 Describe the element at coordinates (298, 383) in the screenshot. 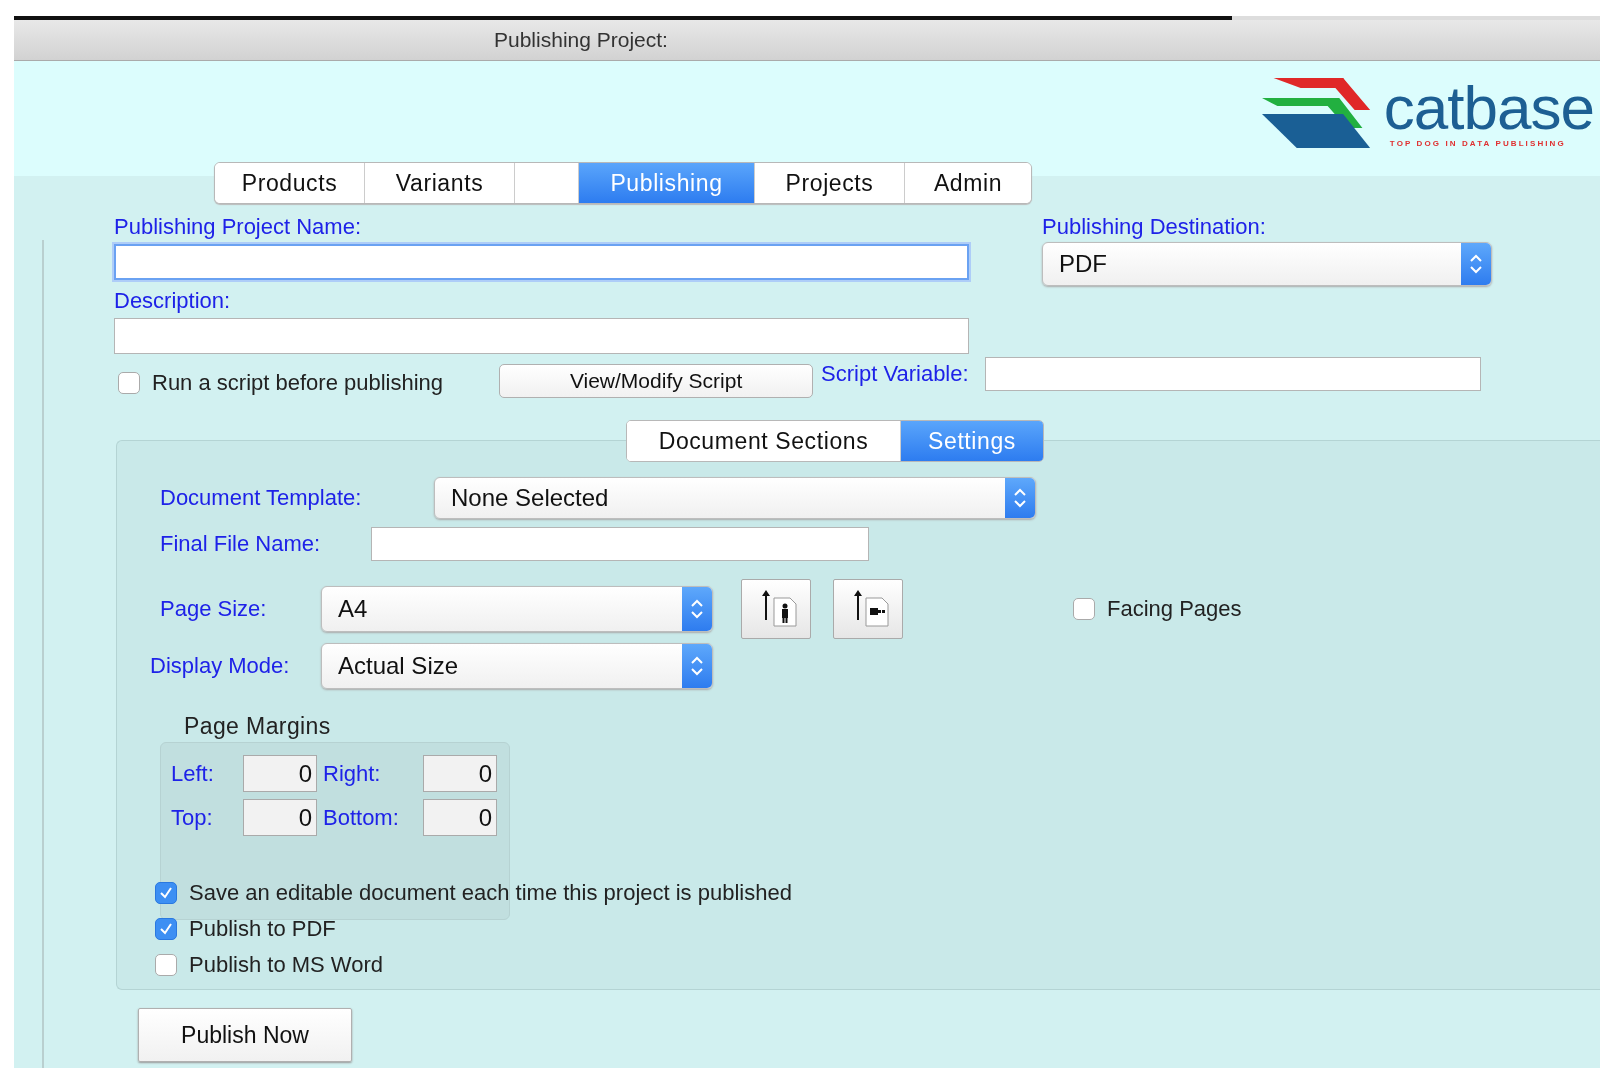

I see `checkbox-label: Run a script before publishing` at that location.